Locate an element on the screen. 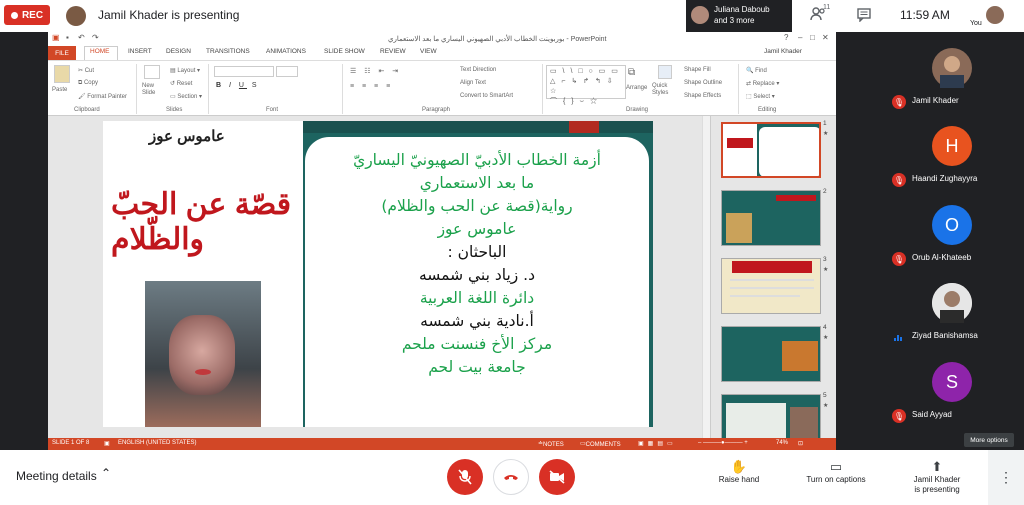  format-painter-button: 🖌 Format Painter is located at coordinates (102, 96).